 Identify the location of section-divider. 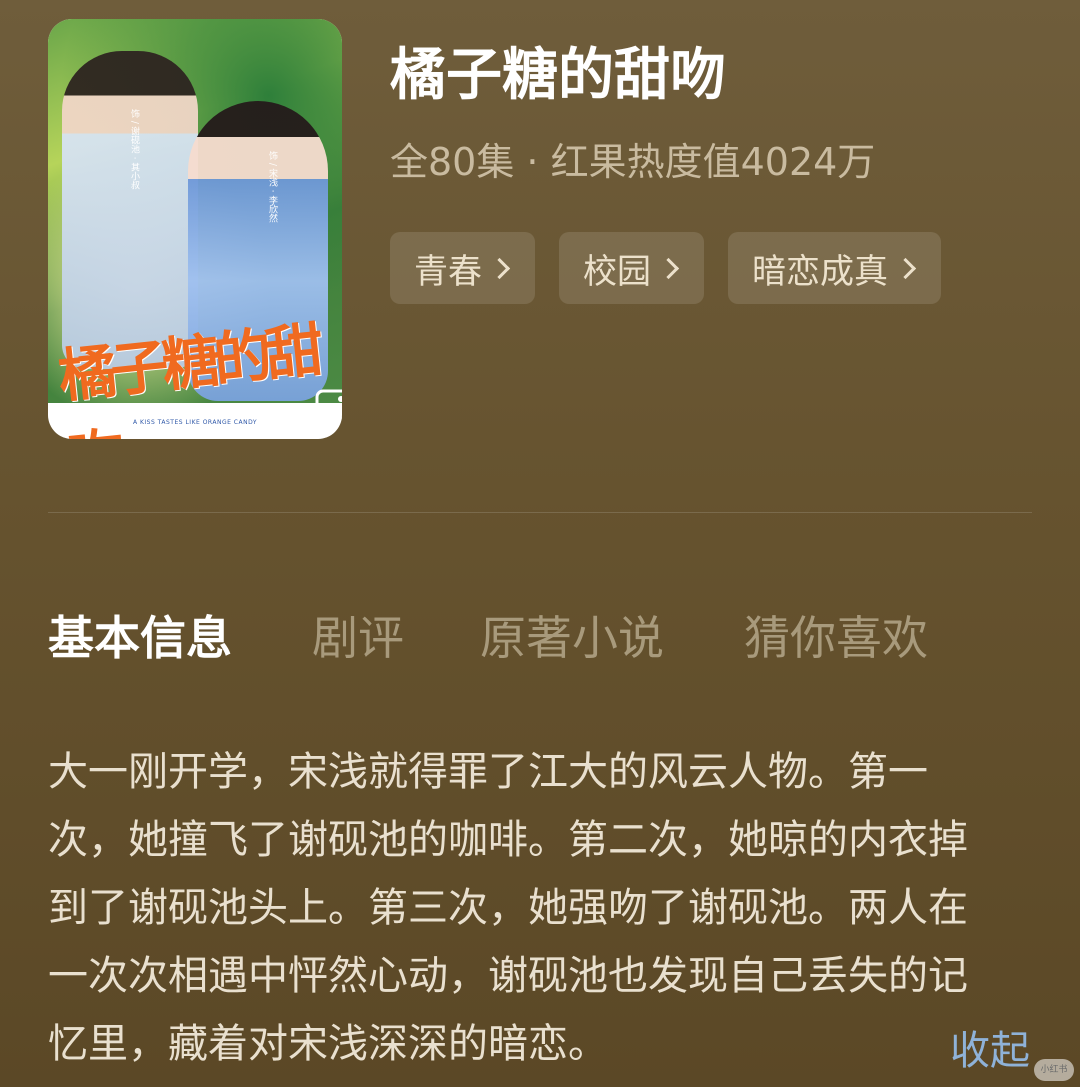
(540, 512).